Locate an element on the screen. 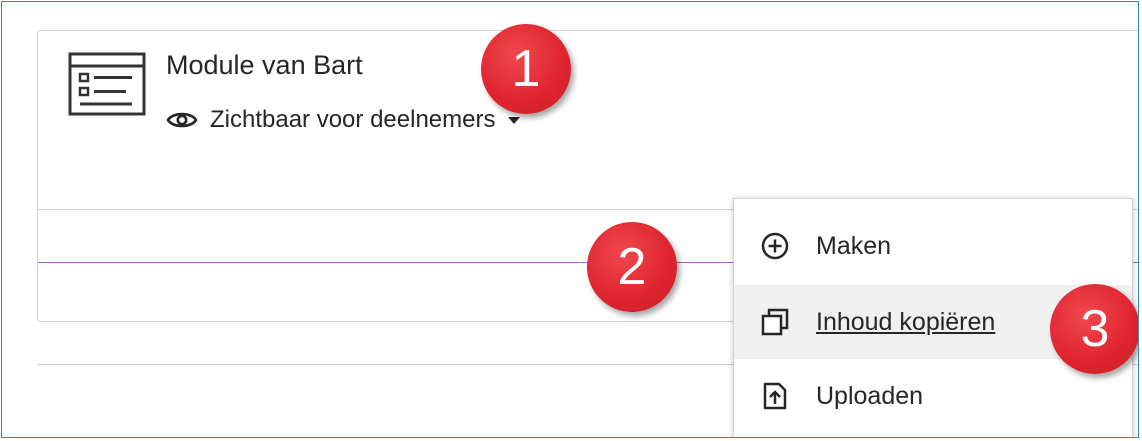 Image resolution: width=1142 pixels, height=441 pixels. plus-circle-icon is located at coordinates (775, 246).